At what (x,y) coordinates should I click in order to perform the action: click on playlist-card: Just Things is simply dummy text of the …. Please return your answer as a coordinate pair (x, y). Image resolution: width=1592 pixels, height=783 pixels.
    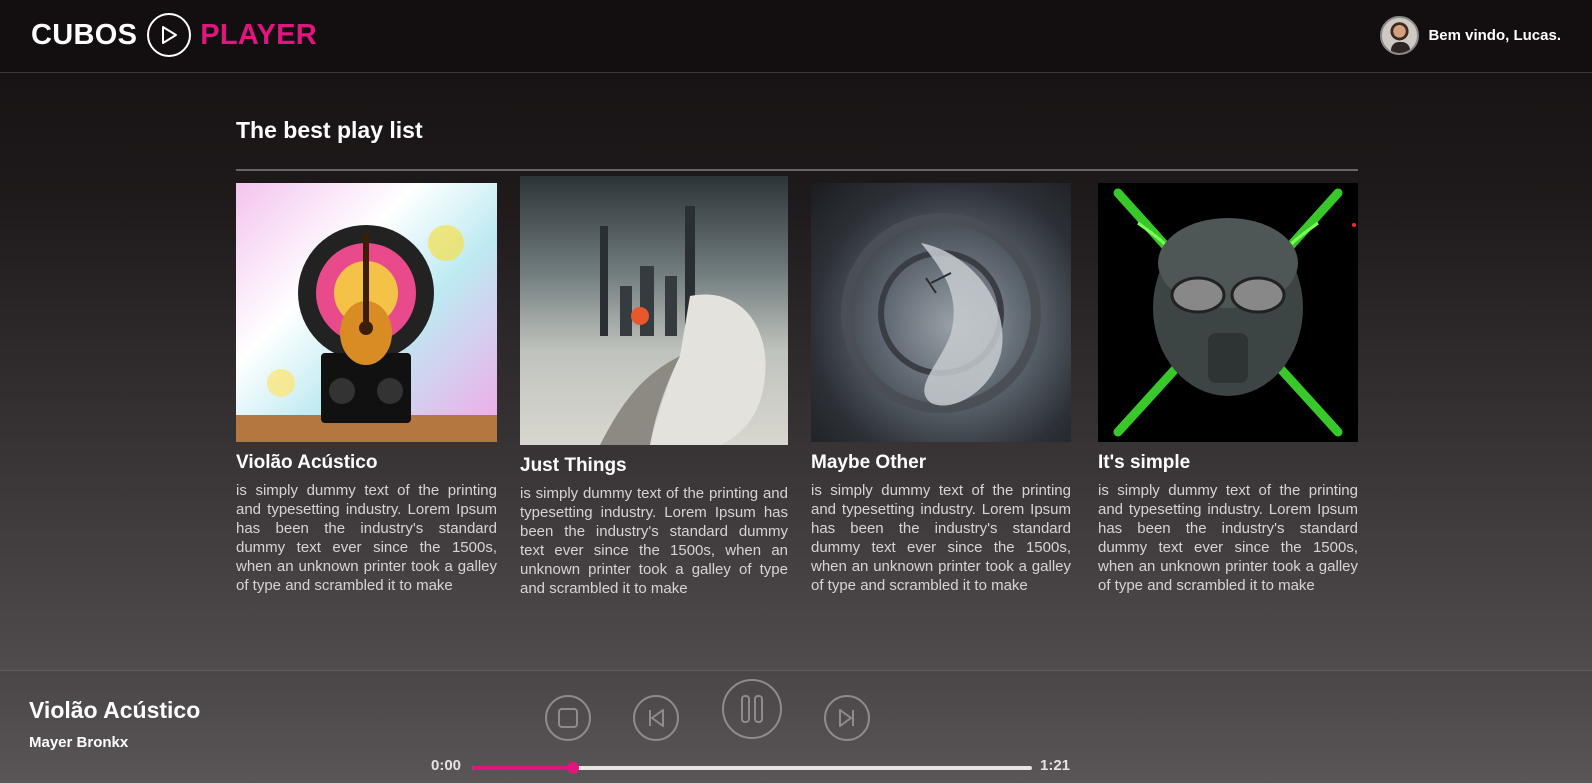
    Looking at the image, I should click on (654, 387).